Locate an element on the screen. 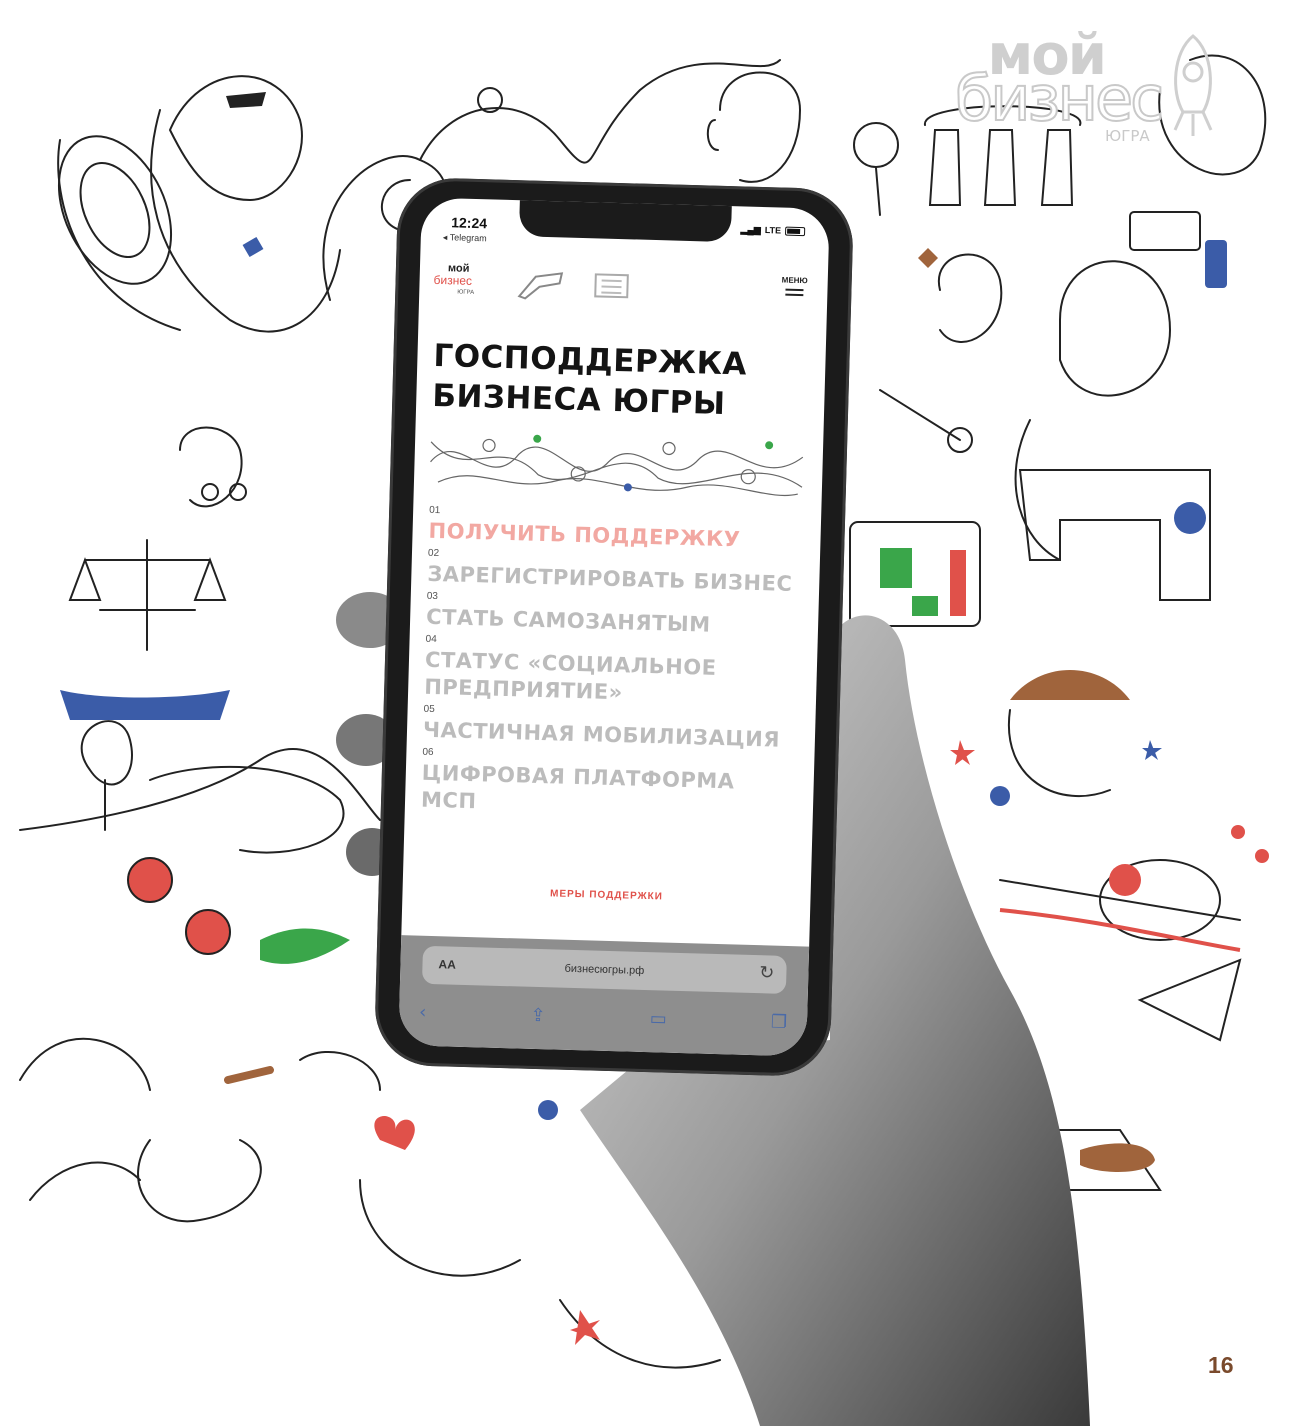 This screenshot has width=1294, height=1426. list-item: 04 СТАТУС «СОЦИАЛЬНОЕ ПРЕДПРИЯТИЕ» is located at coordinates (615, 672).